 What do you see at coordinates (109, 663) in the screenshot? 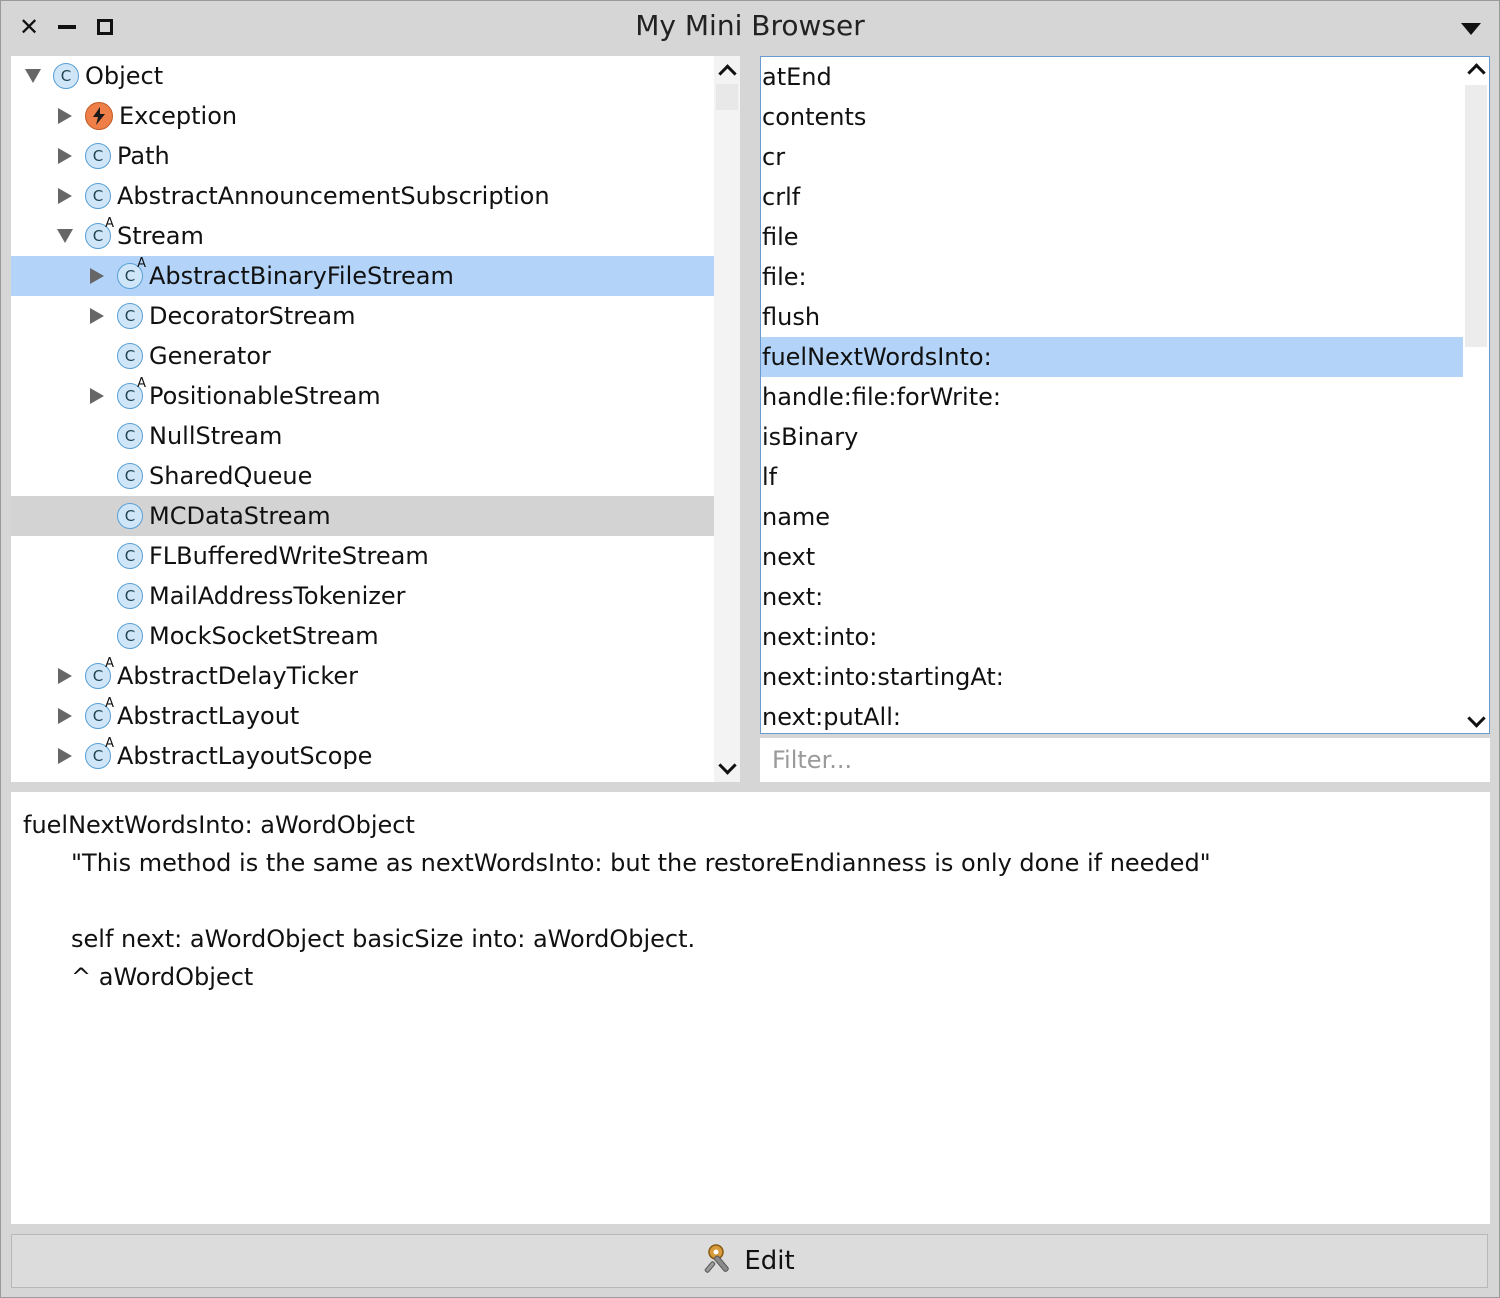
I see `abstract-marker: A` at bounding box center [109, 663].